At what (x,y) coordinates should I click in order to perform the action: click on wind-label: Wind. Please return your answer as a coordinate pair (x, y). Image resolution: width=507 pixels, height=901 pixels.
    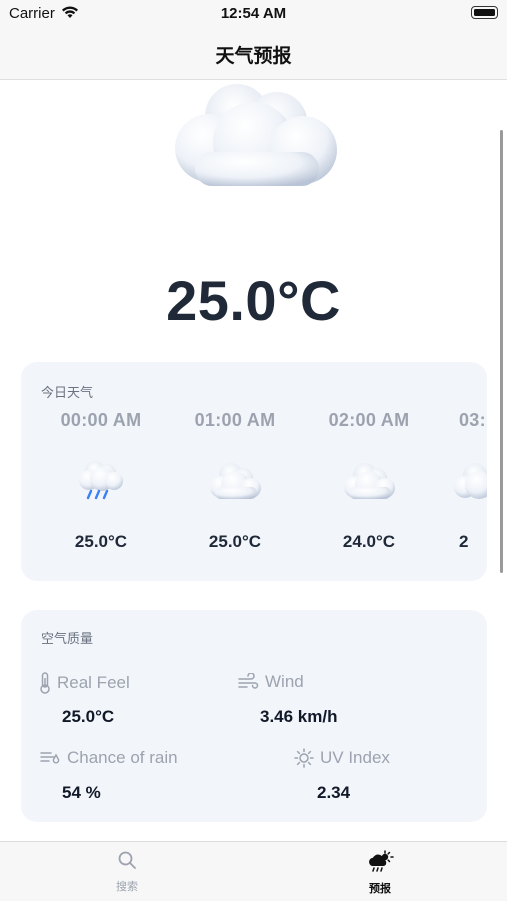
    Looking at the image, I should click on (284, 681).